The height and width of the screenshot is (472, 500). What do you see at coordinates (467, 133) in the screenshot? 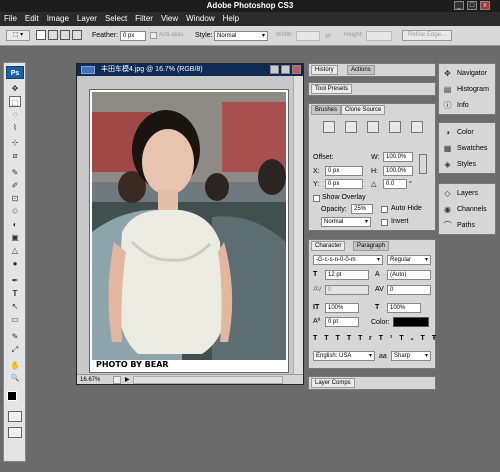
I see `dock-color: ◑ Color` at bounding box center [467, 133].